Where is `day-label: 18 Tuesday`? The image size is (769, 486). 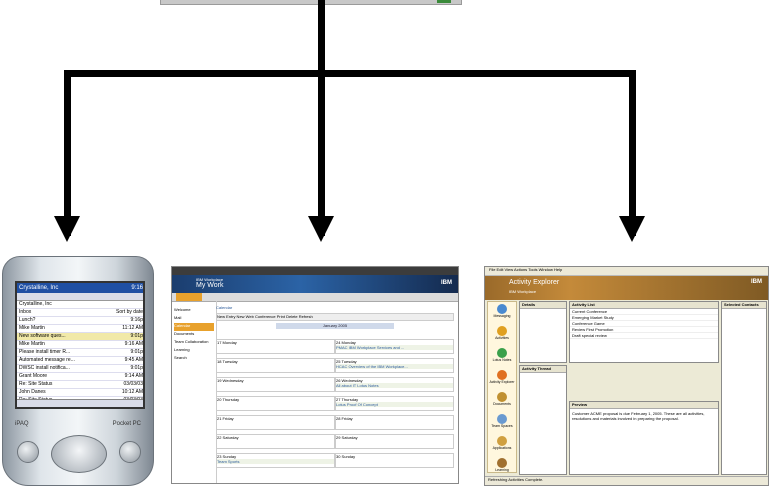 day-label: 18 Tuesday is located at coordinates (227, 361).